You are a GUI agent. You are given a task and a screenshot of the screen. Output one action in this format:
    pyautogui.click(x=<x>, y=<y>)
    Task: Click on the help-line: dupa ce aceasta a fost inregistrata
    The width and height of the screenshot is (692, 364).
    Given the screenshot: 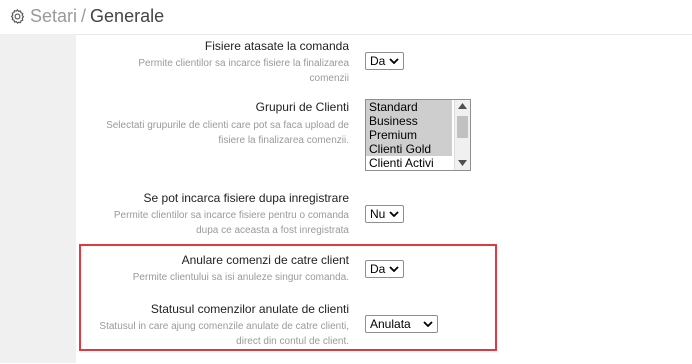 What is the action you would take?
    pyautogui.click(x=272, y=230)
    